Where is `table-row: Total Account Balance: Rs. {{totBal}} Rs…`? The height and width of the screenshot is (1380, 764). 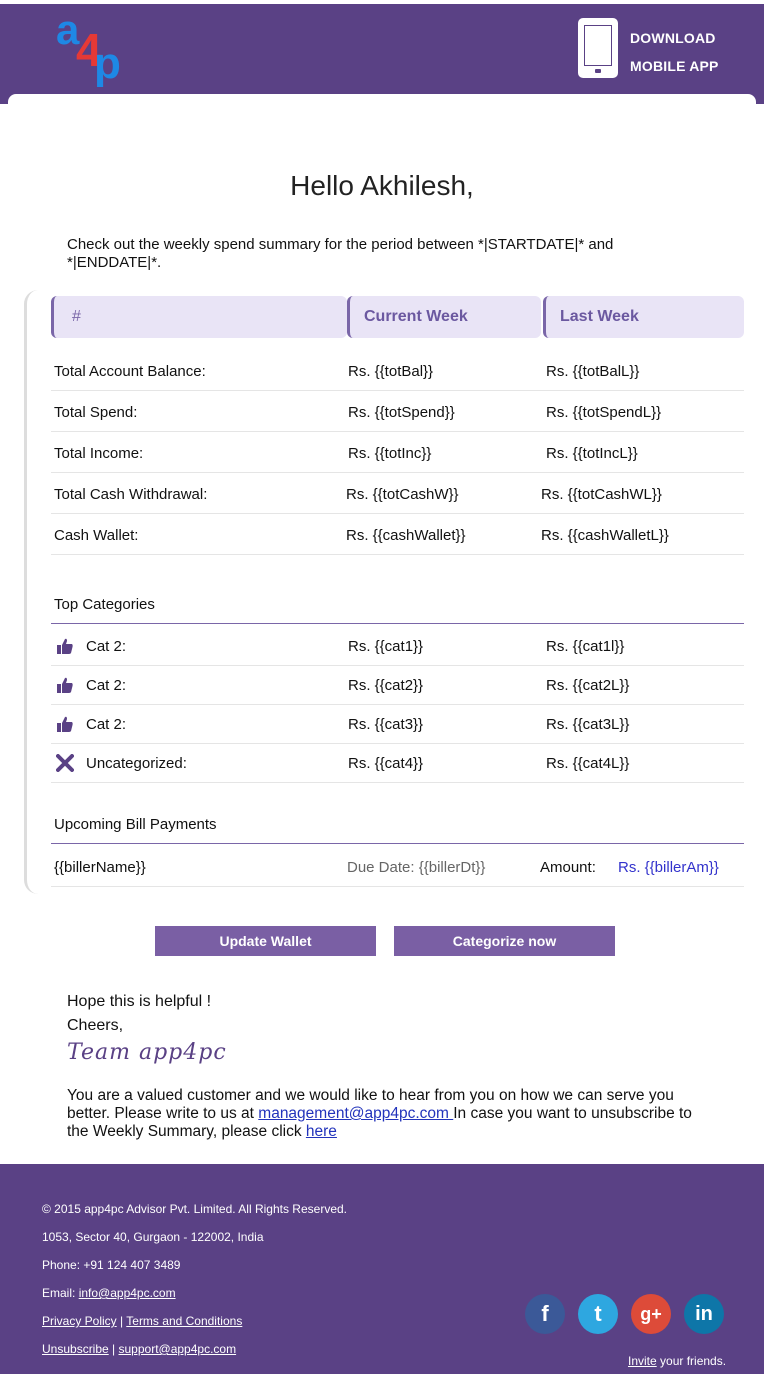
table-row: Total Account Balance: Rs. {{totBal}} Rs… is located at coordinates (397, 370).